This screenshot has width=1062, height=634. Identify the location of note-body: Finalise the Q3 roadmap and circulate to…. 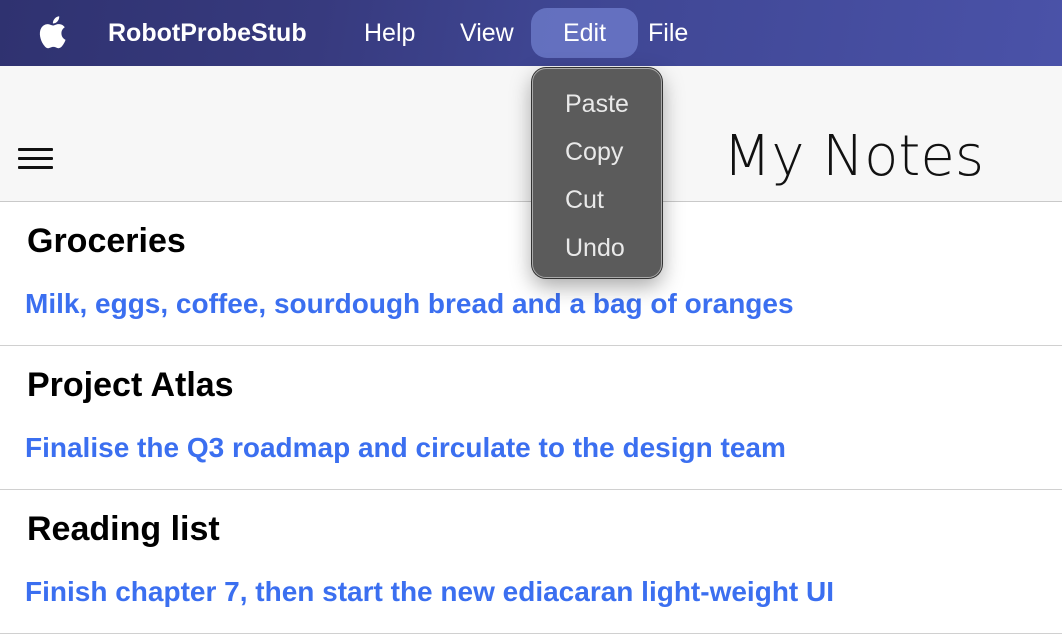
(405, 448).